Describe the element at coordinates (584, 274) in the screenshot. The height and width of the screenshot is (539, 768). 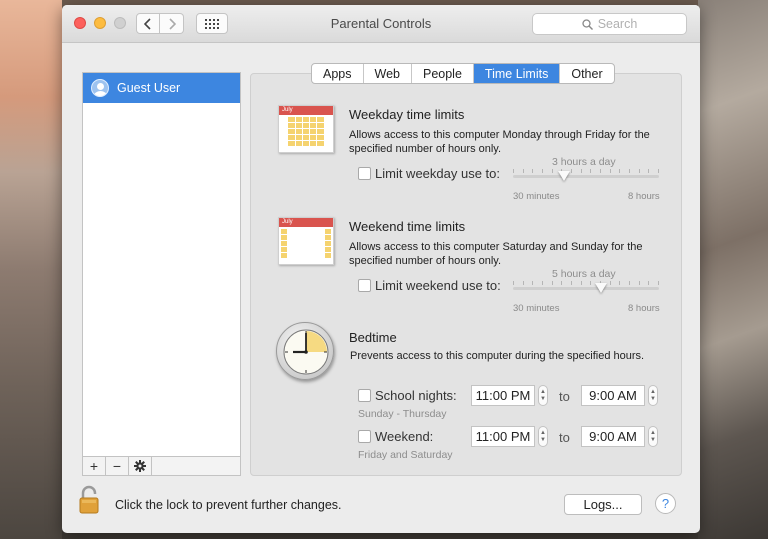
I see `weekend-slider-value: 5 hours a day` at that location.